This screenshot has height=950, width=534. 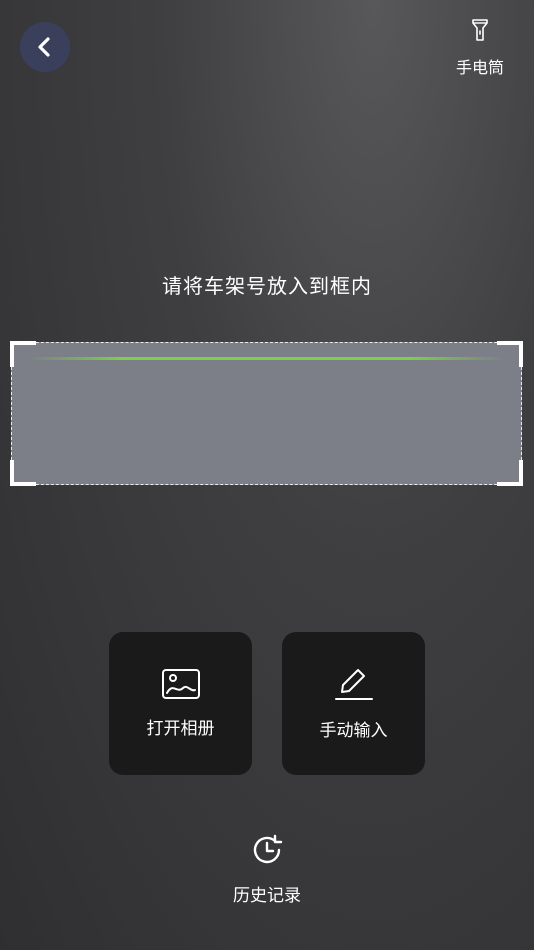 I want to click on history-label: 历史记录, so click(x=267, y=896).